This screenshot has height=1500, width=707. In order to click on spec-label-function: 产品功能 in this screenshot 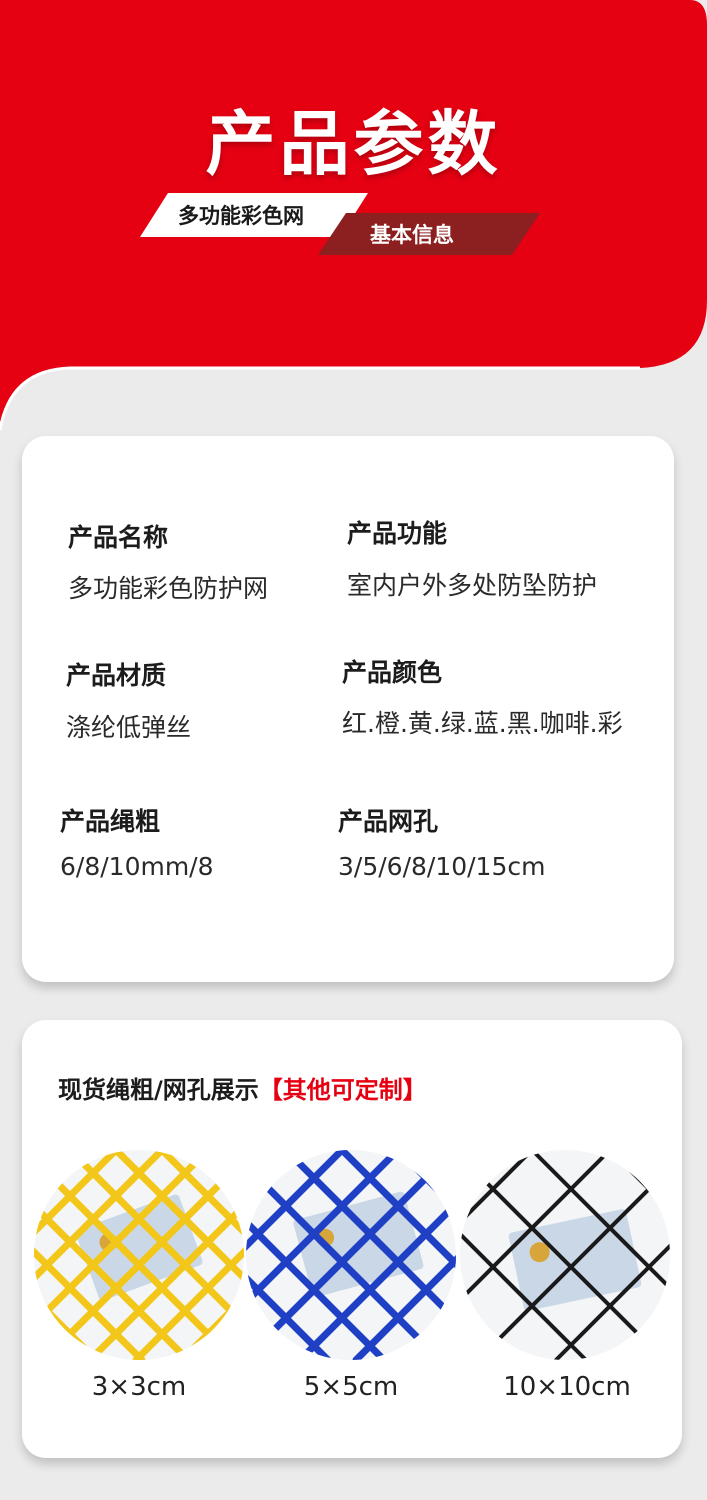, I will do `click(397, 533)`.